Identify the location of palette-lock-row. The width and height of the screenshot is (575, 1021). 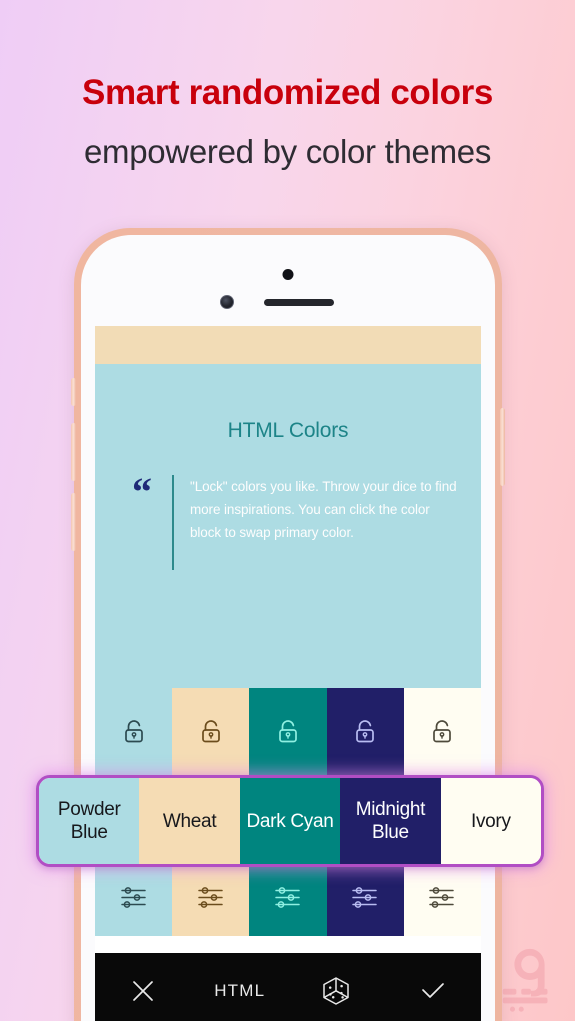
(288, 734).